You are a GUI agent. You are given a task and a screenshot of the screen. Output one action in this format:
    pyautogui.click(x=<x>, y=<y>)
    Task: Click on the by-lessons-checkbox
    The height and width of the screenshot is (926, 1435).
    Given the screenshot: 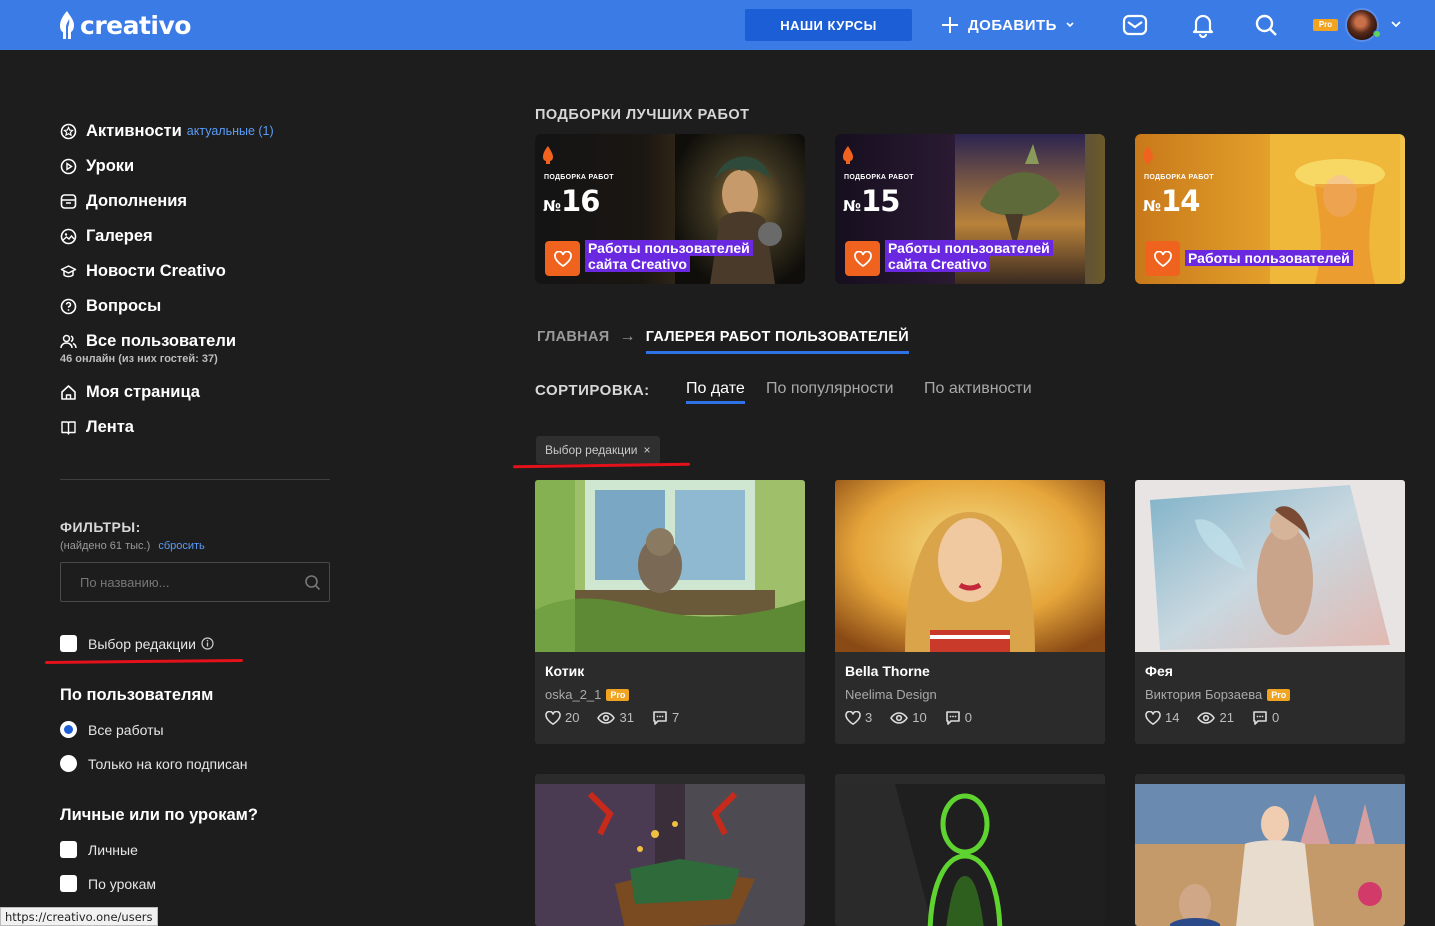 What is the action you would take?
    pyautogui.click(x=68, y=883)
    